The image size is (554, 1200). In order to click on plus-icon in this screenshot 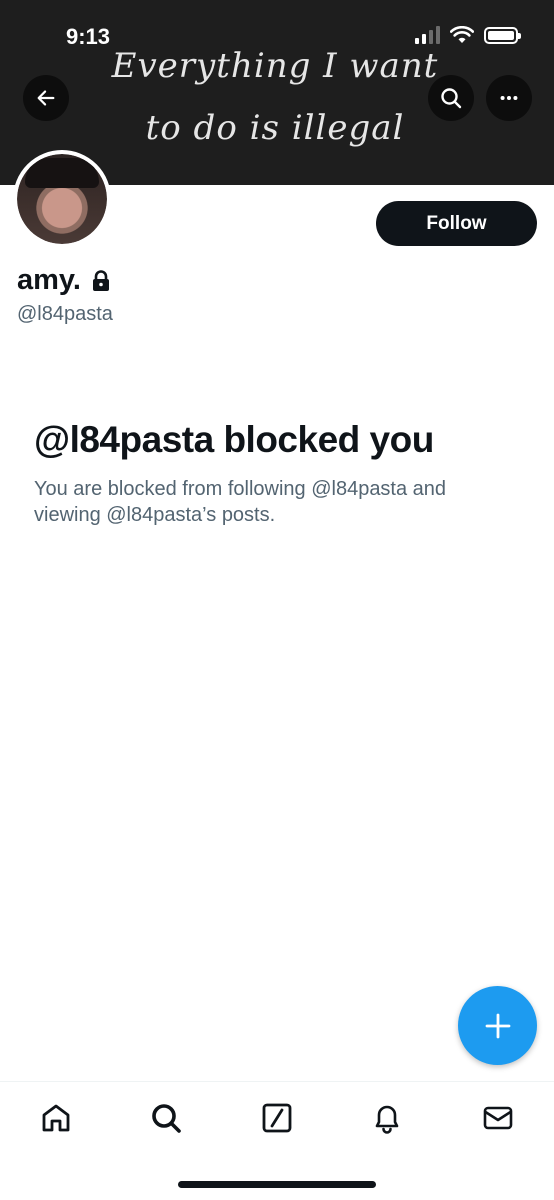, I will do `click(497, 1025)`.